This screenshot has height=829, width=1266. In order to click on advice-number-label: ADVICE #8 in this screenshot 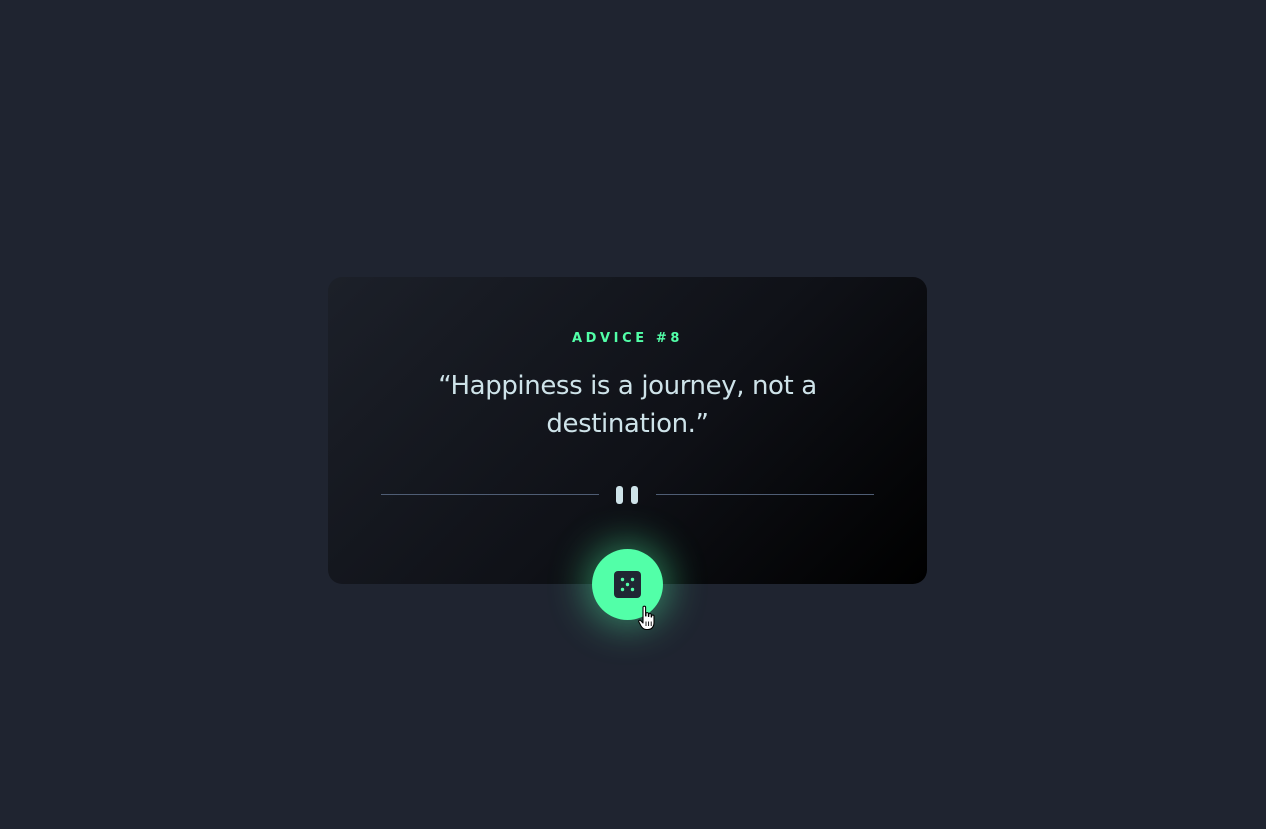, I will do `click(627, 338)`.